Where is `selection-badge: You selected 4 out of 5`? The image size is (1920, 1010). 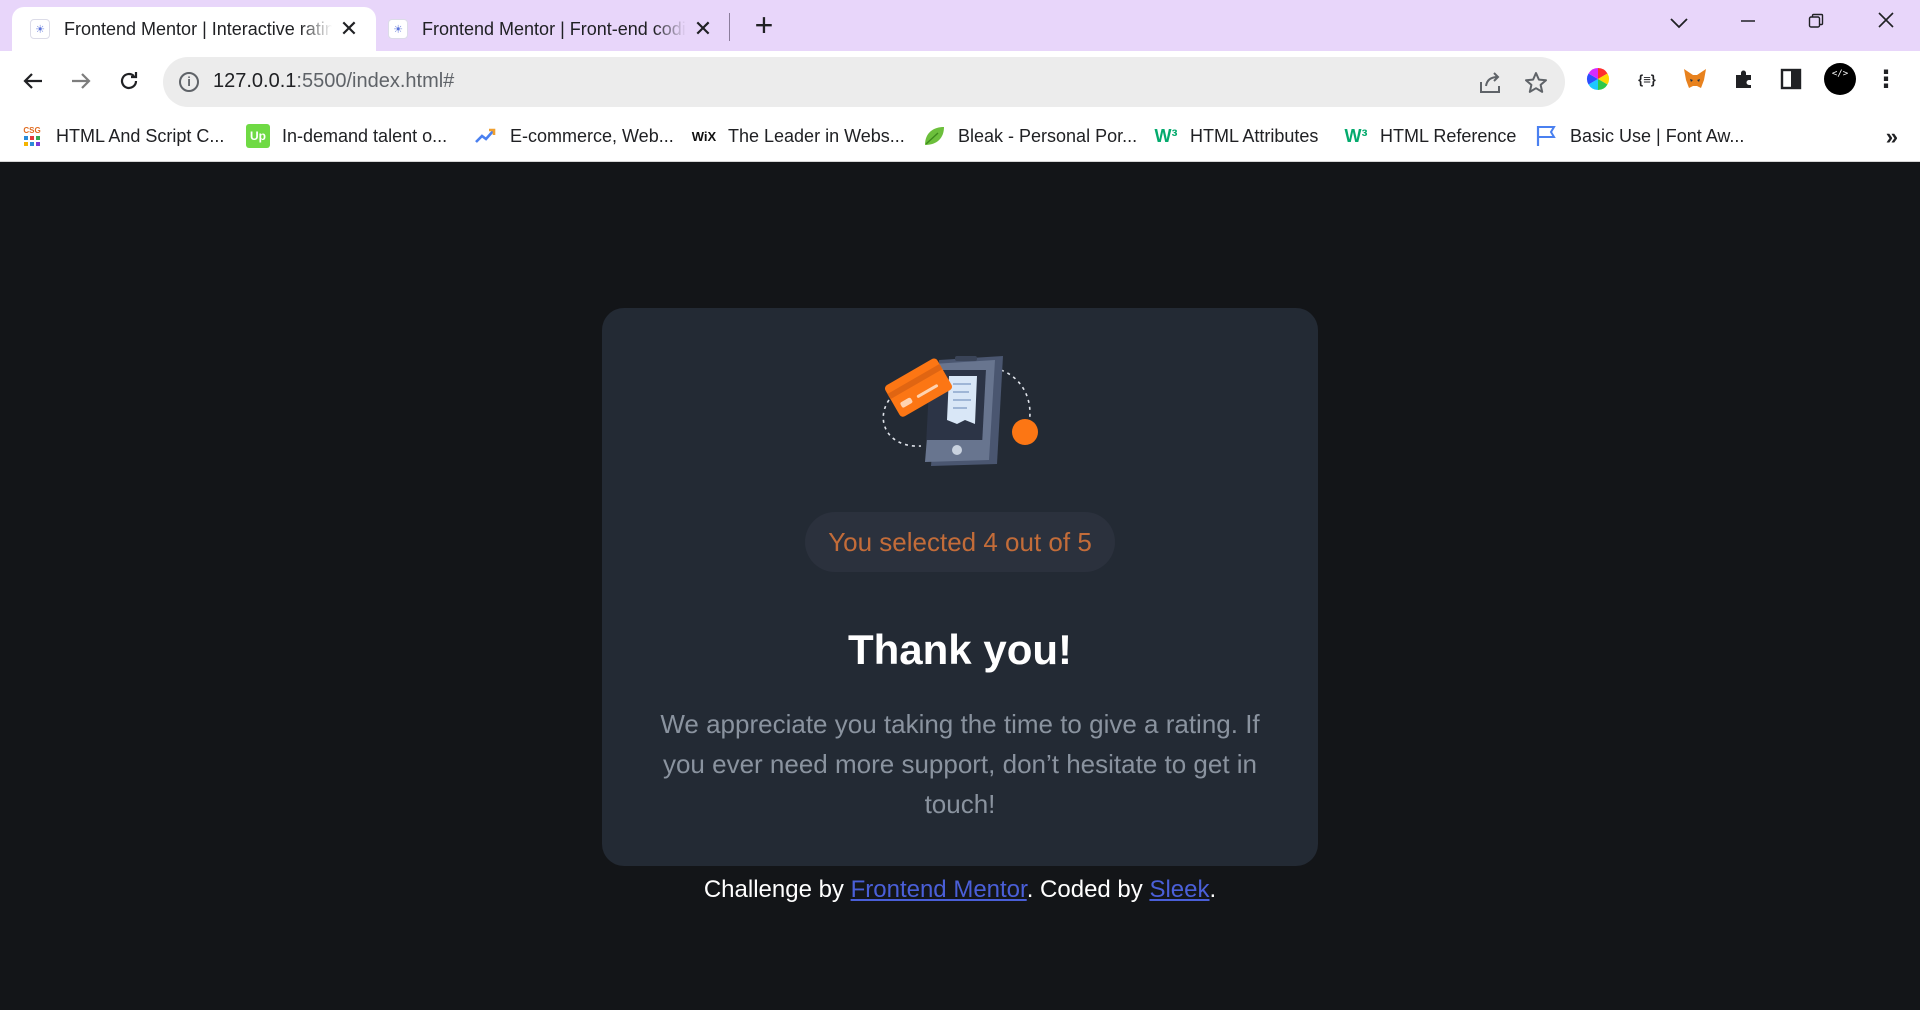
selection-badge: You selected 4 out of 5 is located at coordinates (960, 542).